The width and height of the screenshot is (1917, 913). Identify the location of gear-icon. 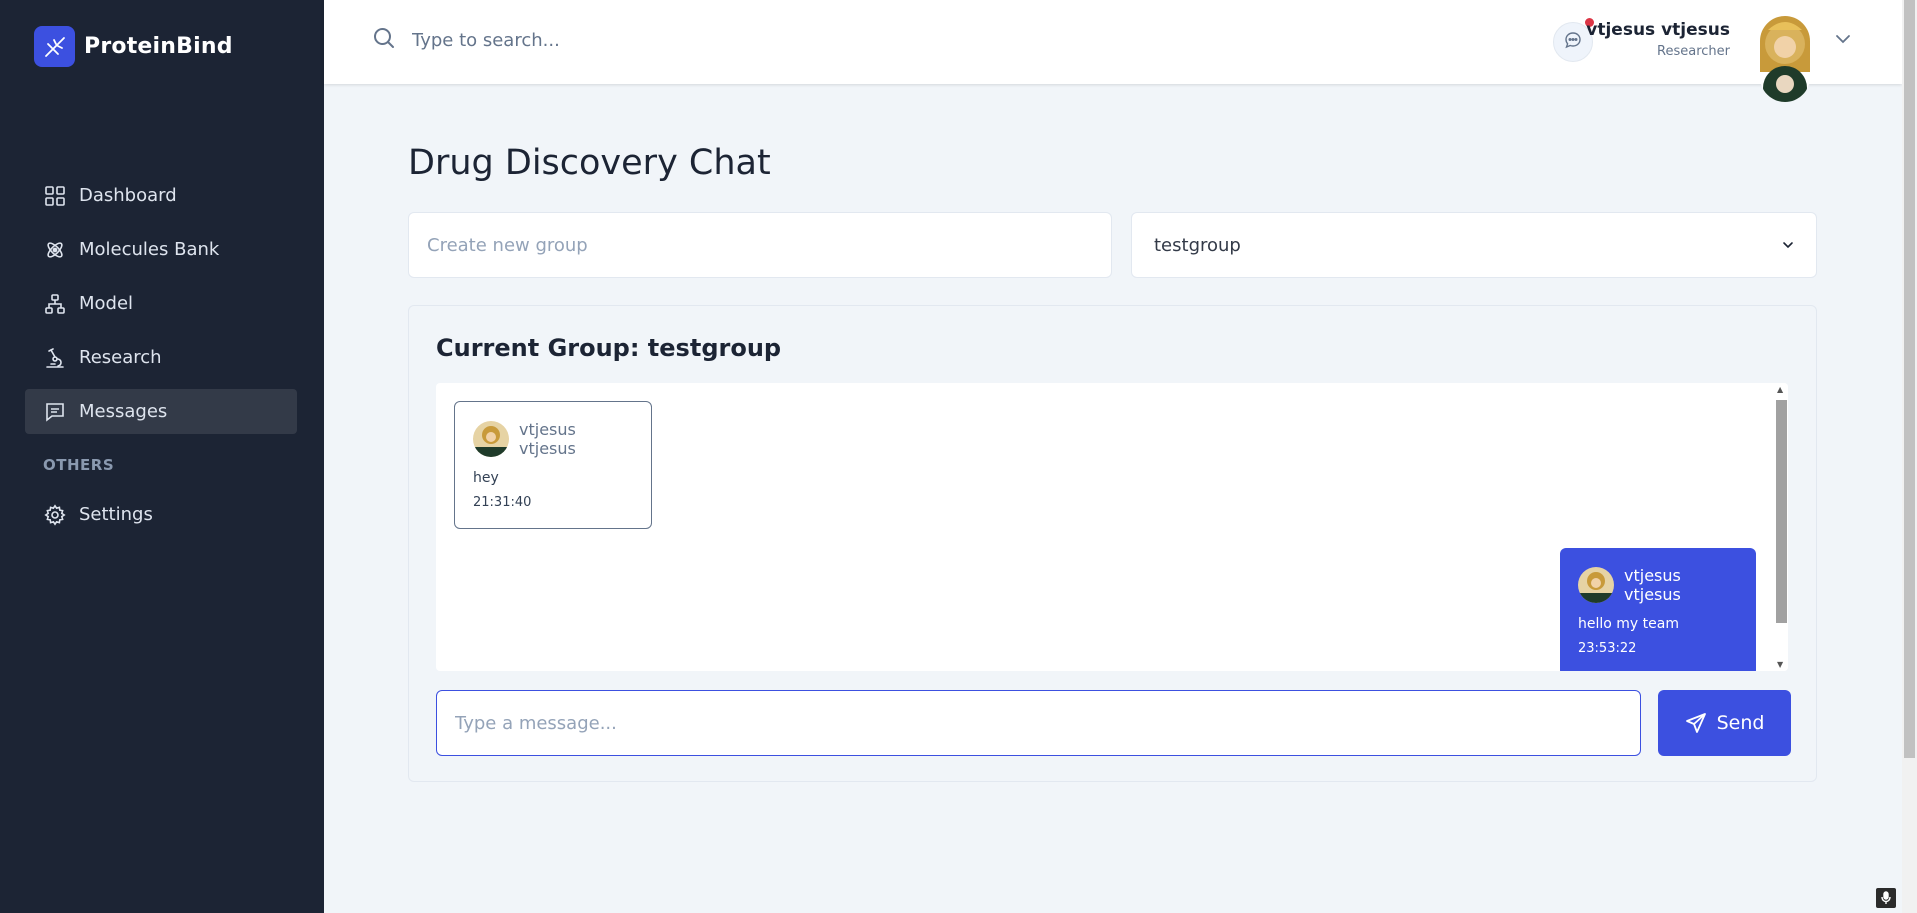
(55, 515).